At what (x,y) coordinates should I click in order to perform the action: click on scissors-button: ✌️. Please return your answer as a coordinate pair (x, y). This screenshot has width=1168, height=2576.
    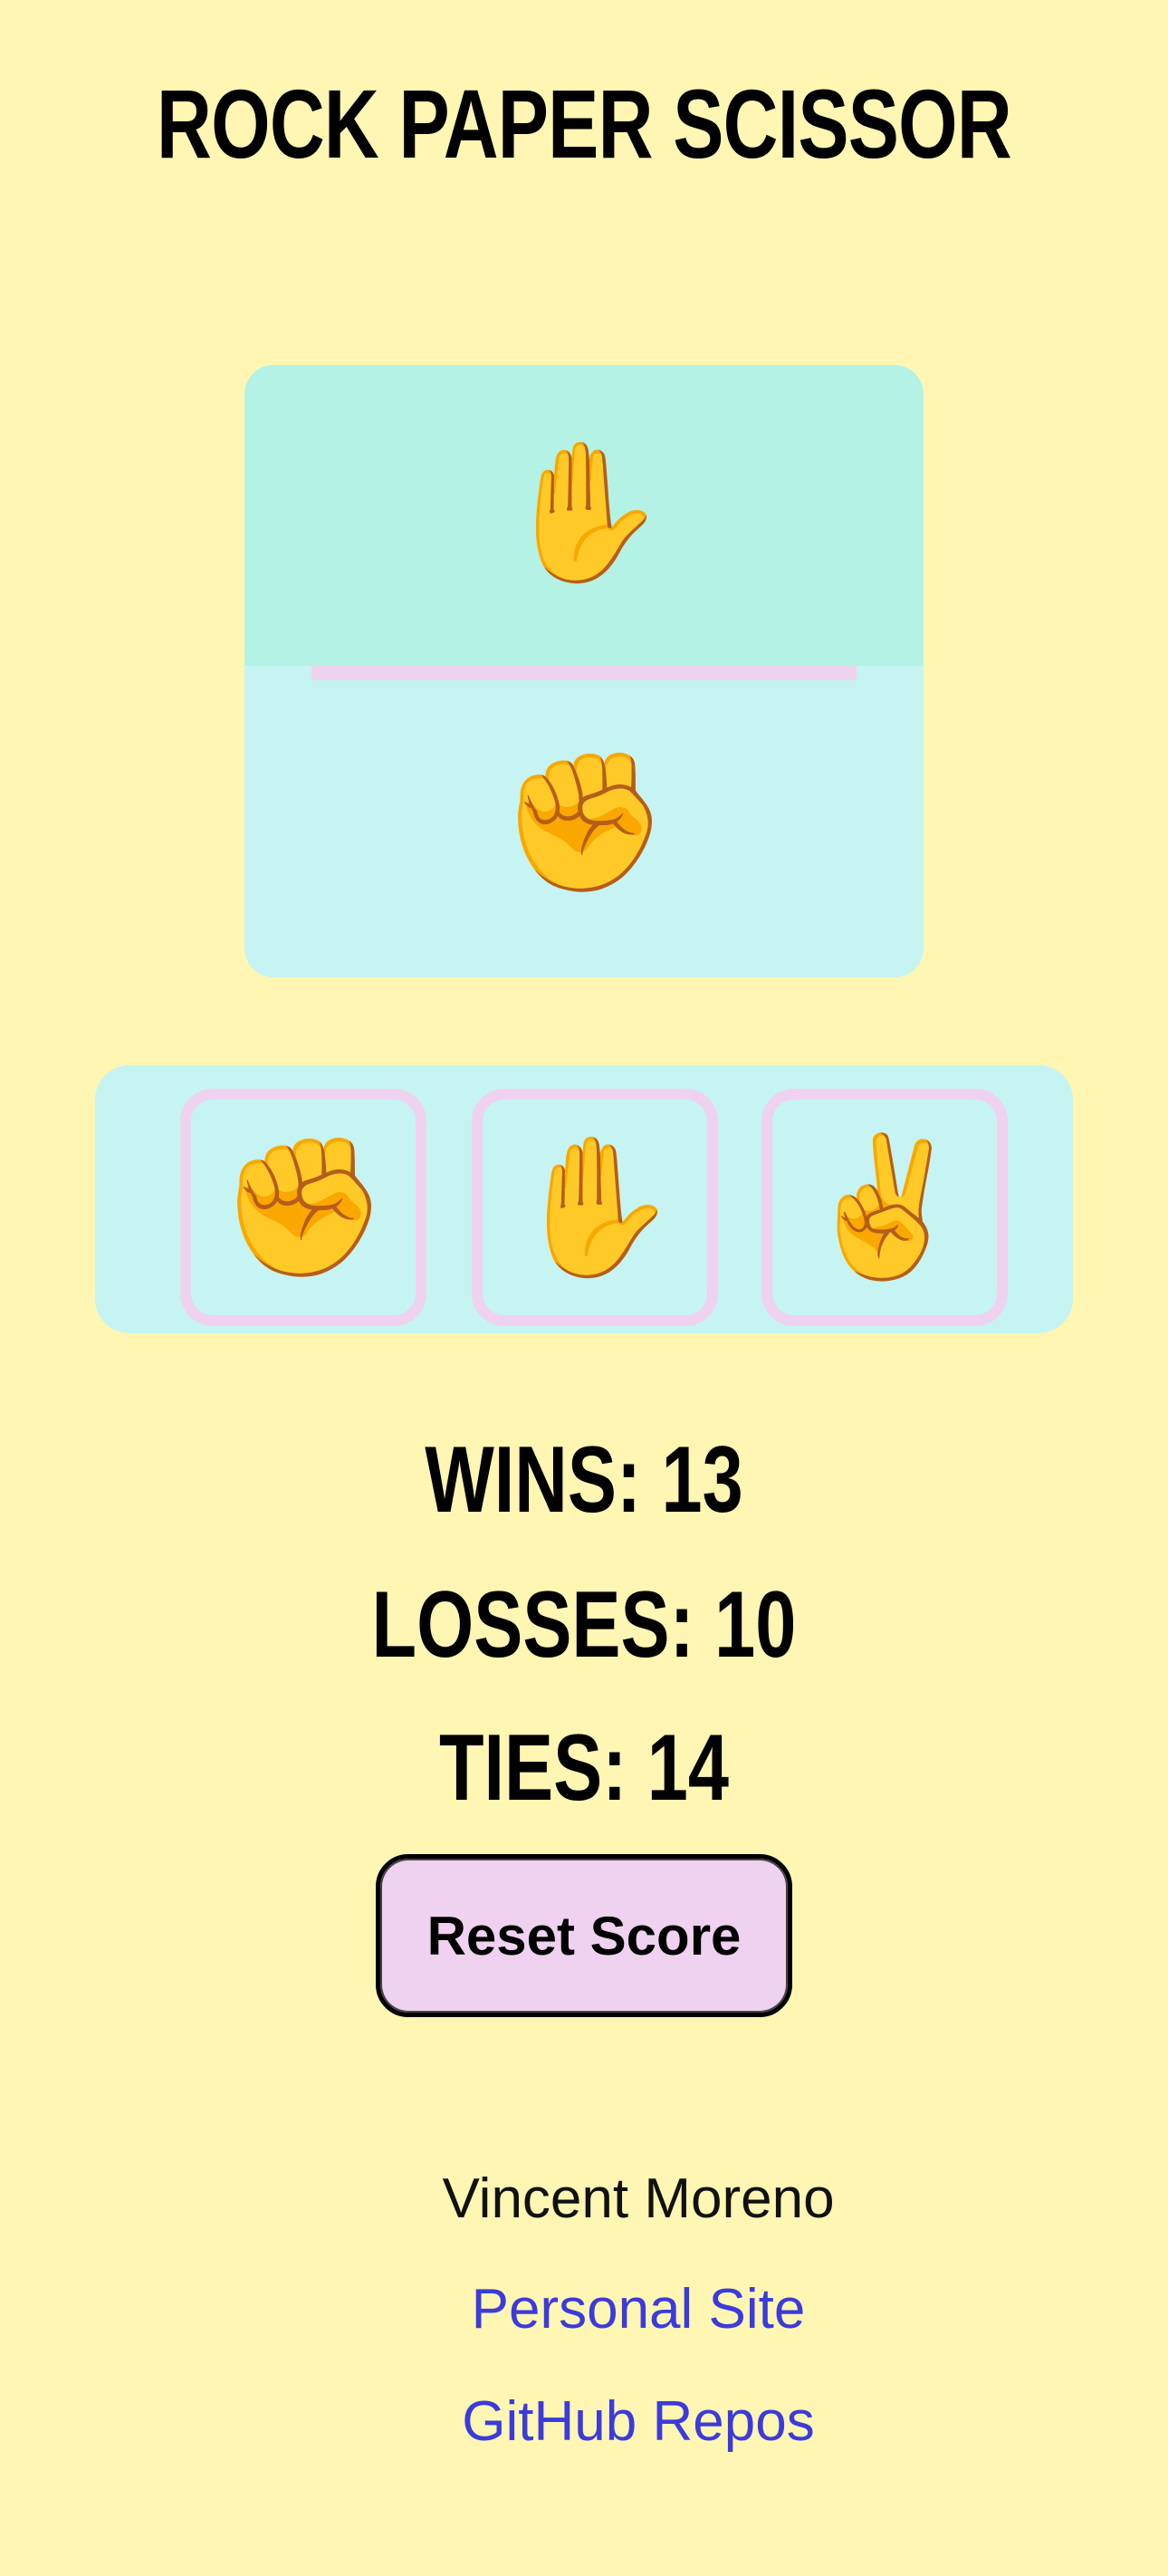
    Looking at the image, I should click on (884, 1207).